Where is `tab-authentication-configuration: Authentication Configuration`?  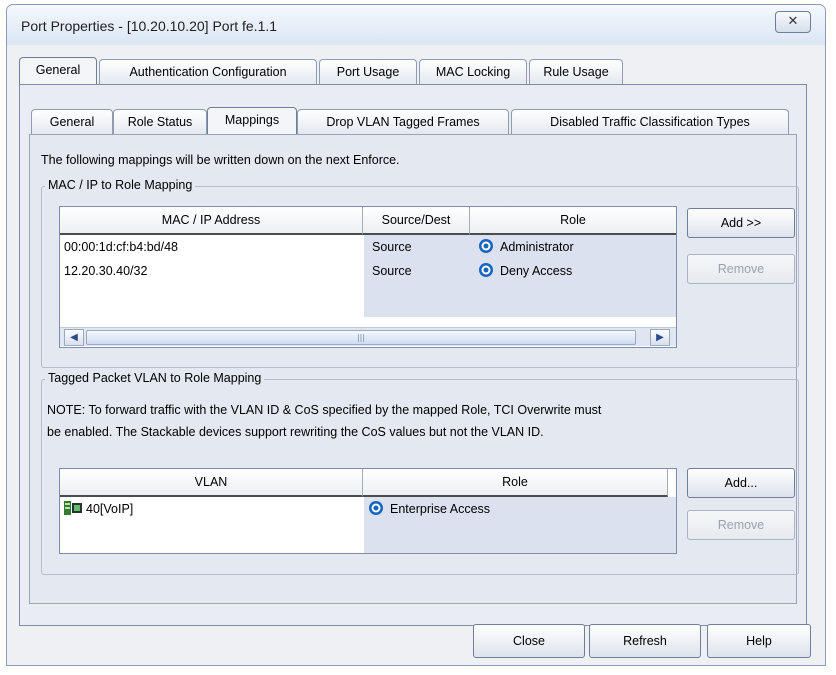 tab-authentication-configuration: Authentication Configuration is located at coordinates (208, 71).